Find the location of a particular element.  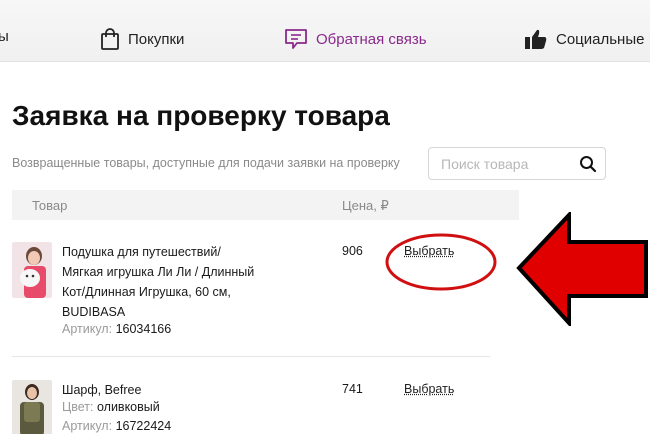

article-value: 16722424 is located at coordinates (144, 426).